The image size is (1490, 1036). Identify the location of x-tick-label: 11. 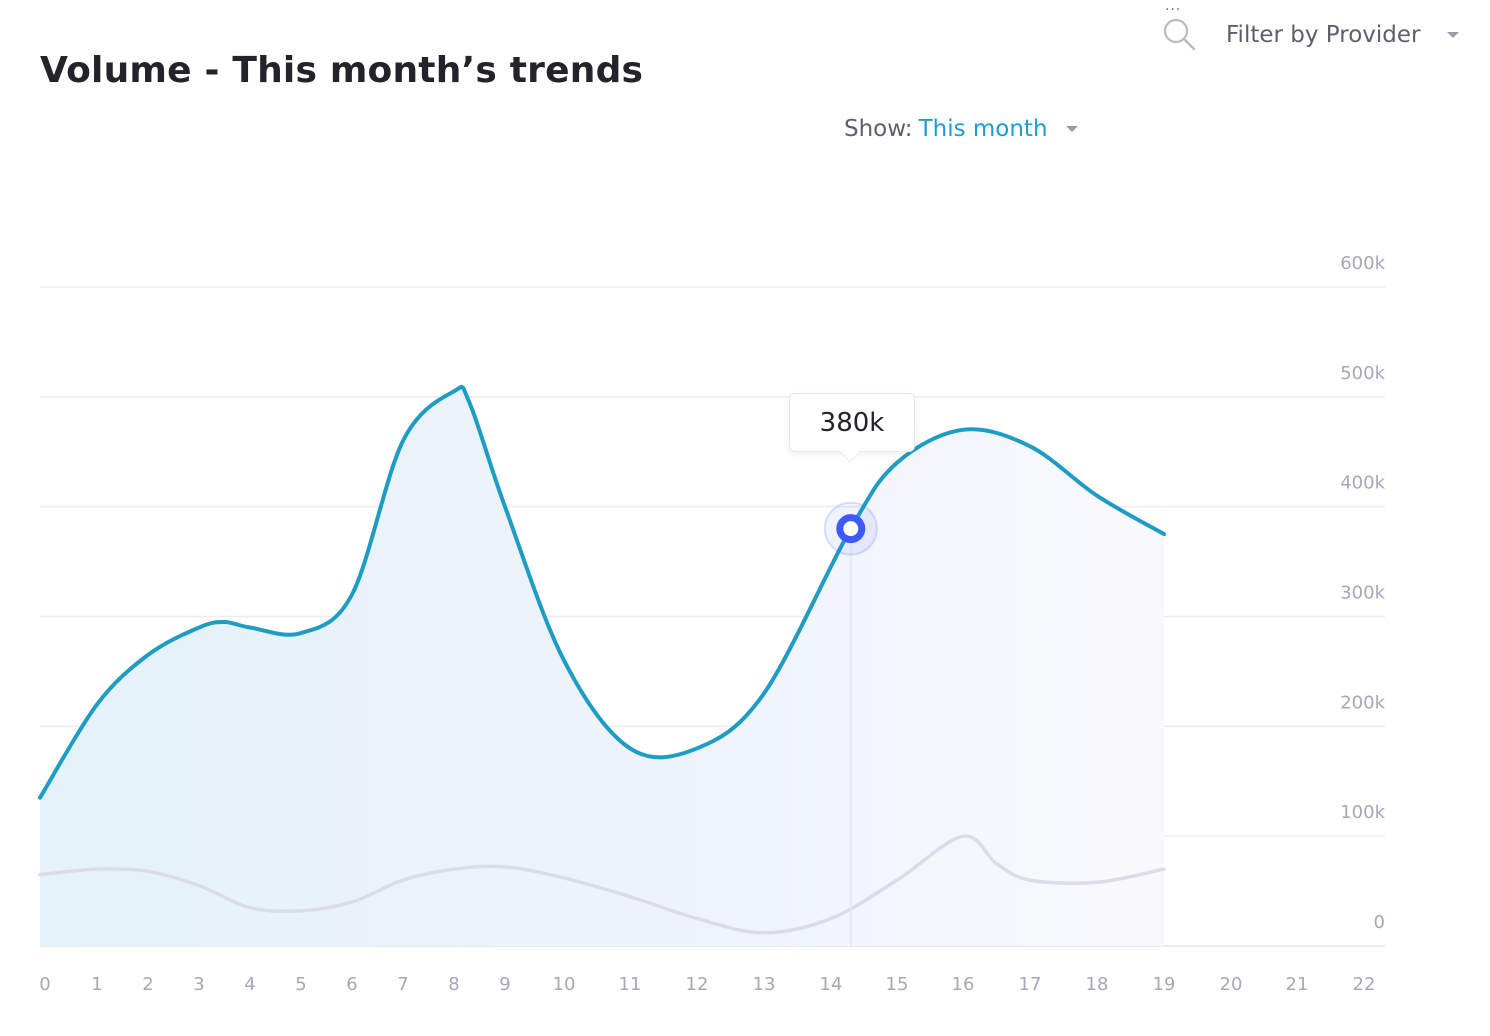
(630, 984).